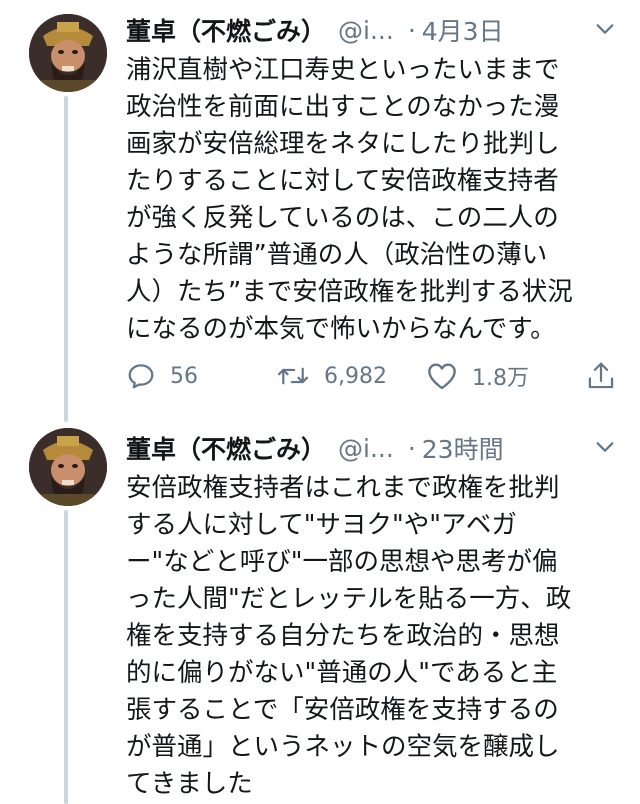 The width and height of the screenshot is (640, 804). What do you see at coordinates (342, 710) in the screenshot?
I see `text-line: 張することで「安倍政権を支持するの` at bounding box center [342, 710].